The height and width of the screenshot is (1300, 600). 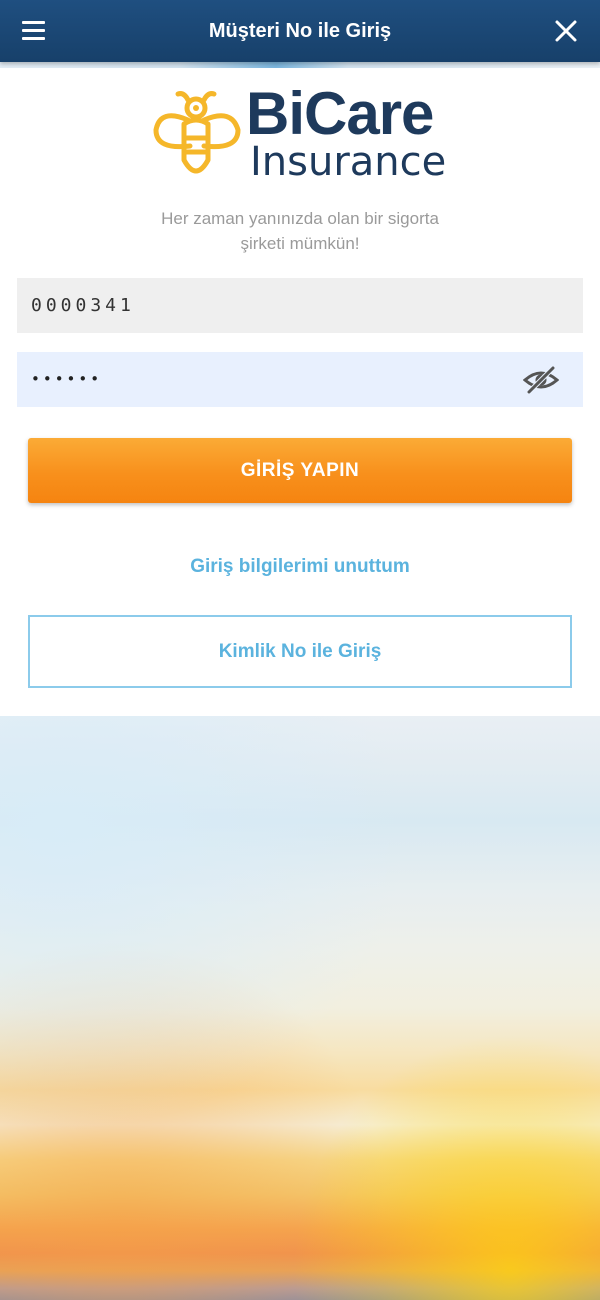 I want to click on login-button: GİRİŞ YAPIN, so click(x=300, y=470).